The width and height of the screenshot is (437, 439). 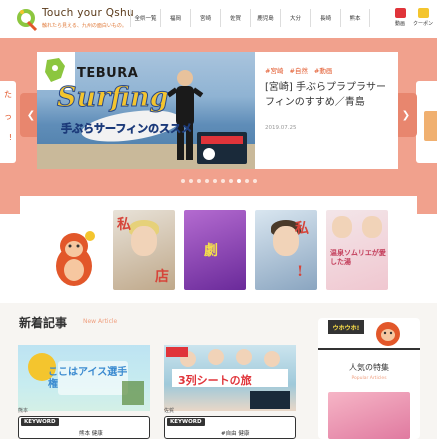 I want to click on video-badge, so click(x=222, y=148).